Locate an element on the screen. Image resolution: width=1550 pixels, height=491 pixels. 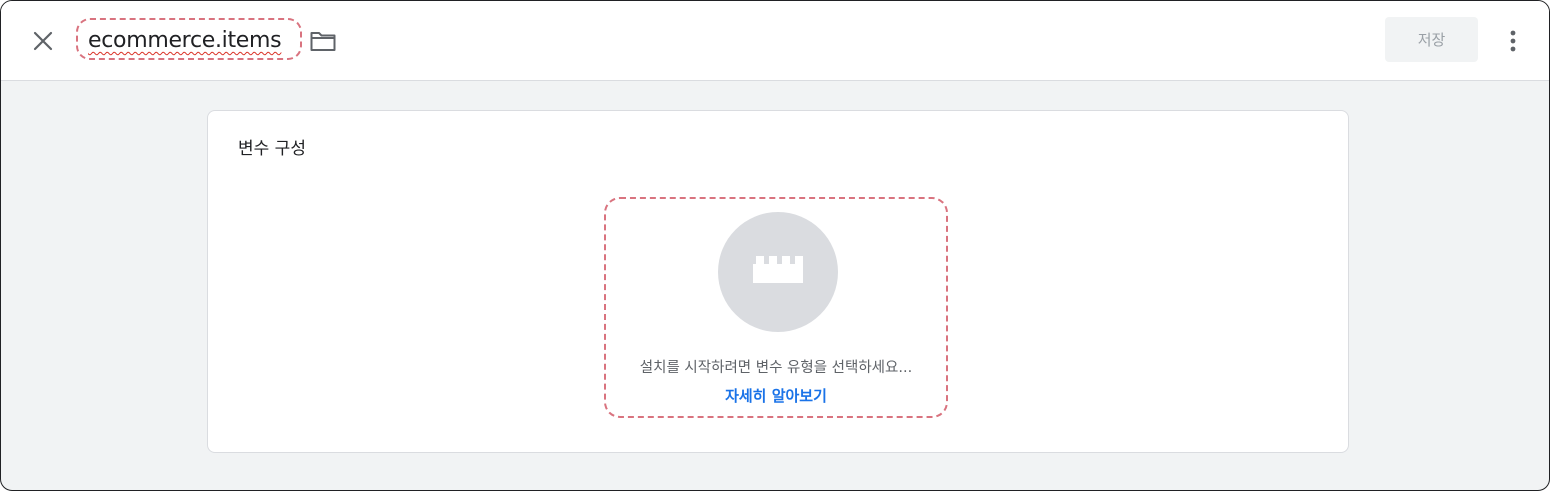
close-icon is located at coordinates (43, 41).